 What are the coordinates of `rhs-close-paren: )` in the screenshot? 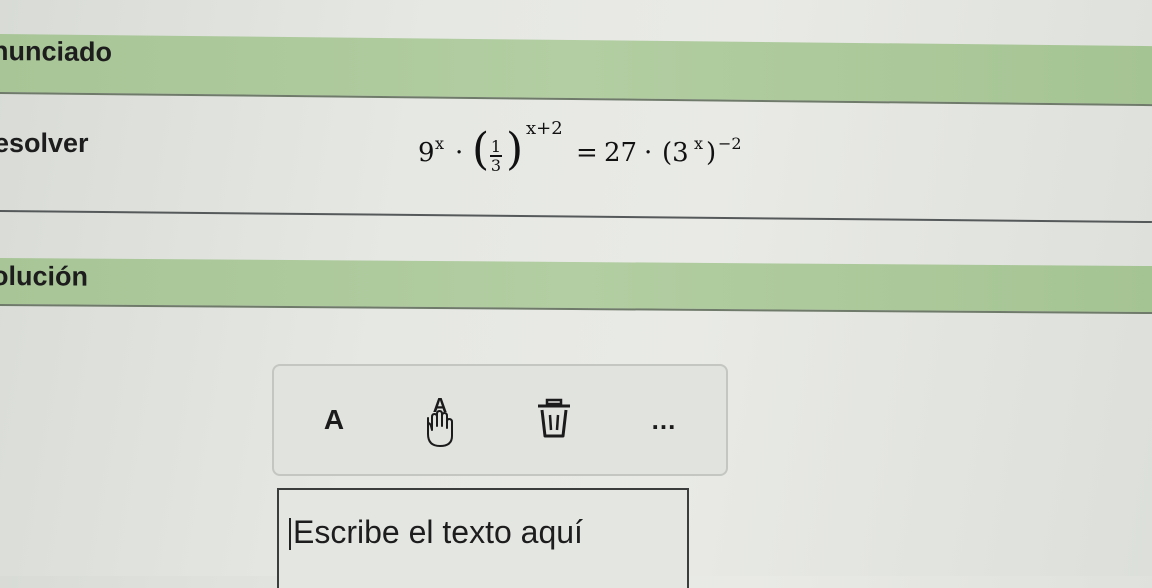 It's located at (711, 153).